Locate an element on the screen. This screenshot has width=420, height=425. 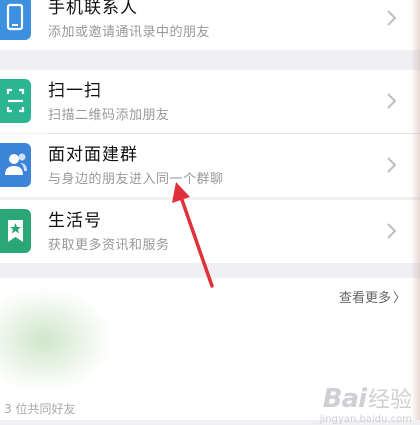
watermark-brand: Bai is located at coordinates (344, 399).